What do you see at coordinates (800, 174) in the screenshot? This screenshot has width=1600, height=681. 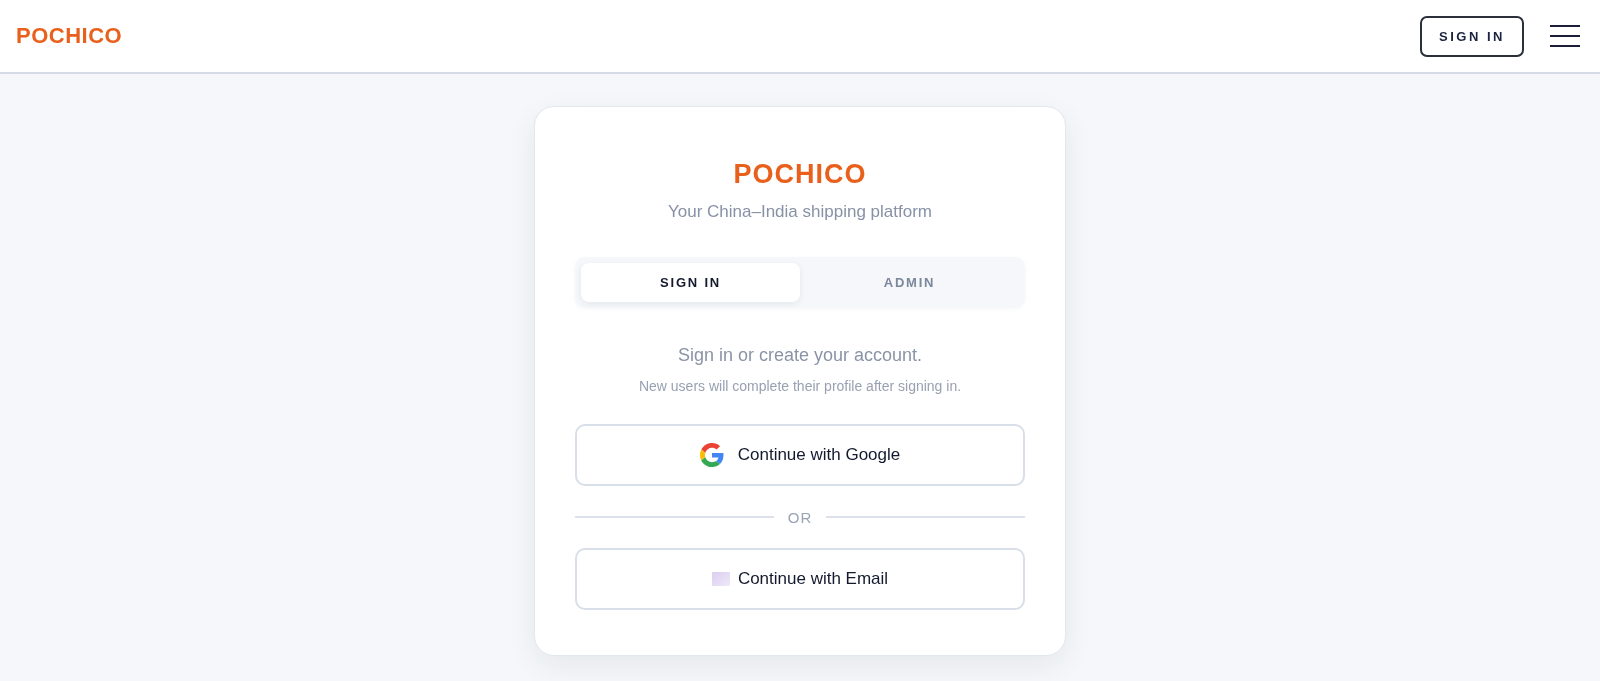 I see `card-logo: POCHICO` at bounding box center [800, 174].